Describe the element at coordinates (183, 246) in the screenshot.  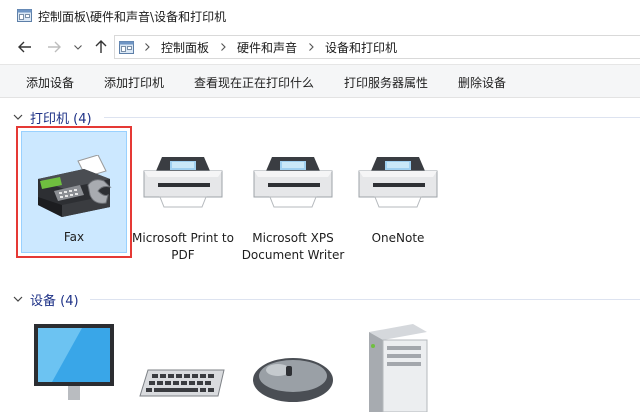
I see `printer-label: Microsoft Print to PDF` at that location.